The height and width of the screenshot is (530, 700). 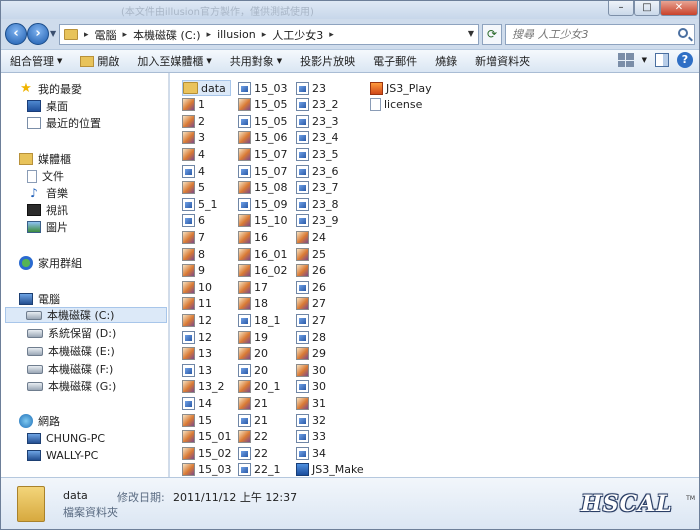 What do you see at coordinates (38, 34) in the screenshot?
I see `forward-button: ›` at bounding box center [38, 34].